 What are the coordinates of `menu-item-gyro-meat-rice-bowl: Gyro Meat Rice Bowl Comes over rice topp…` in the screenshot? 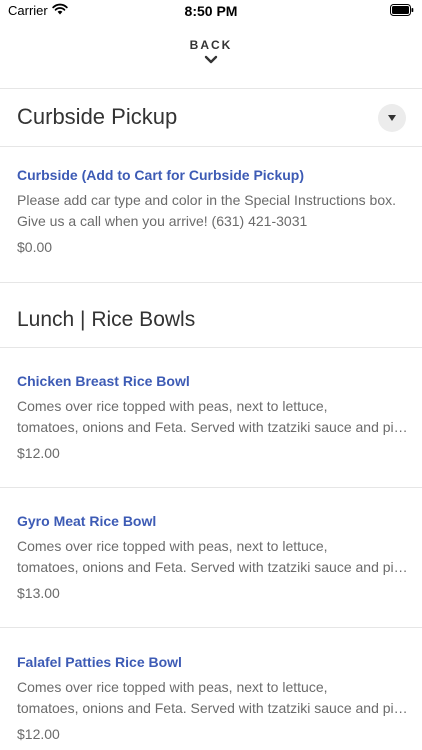 It's located at (213, 557).